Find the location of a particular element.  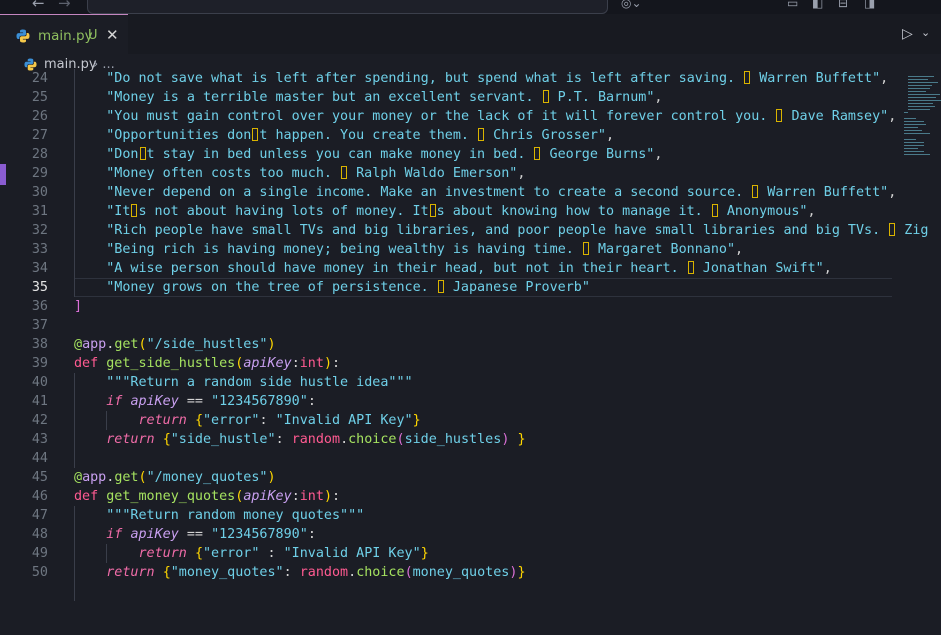

code-line: 41 if apiKey == "1234567890": is located at coordinates (470, 401).